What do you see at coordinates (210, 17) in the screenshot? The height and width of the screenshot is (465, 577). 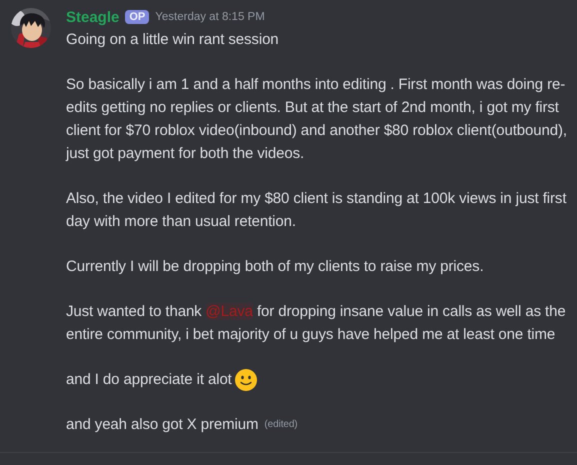 I see `timestamp: Yesterday at 8:15 PM` at bounding box center [210, 17].